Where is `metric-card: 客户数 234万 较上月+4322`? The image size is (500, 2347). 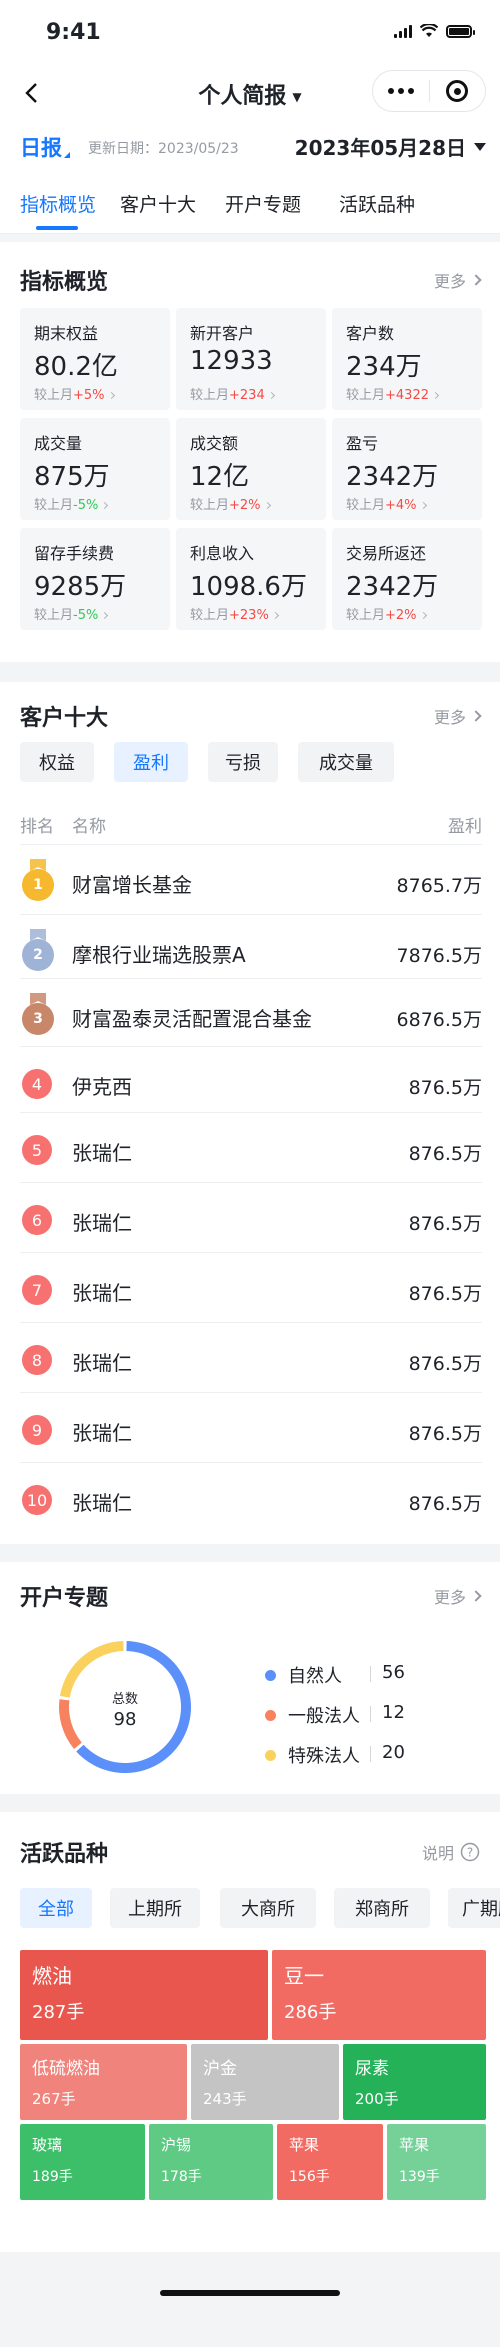 metric-card: 客户数 234万 较上月+4322 is located at coordinates (407, 359).